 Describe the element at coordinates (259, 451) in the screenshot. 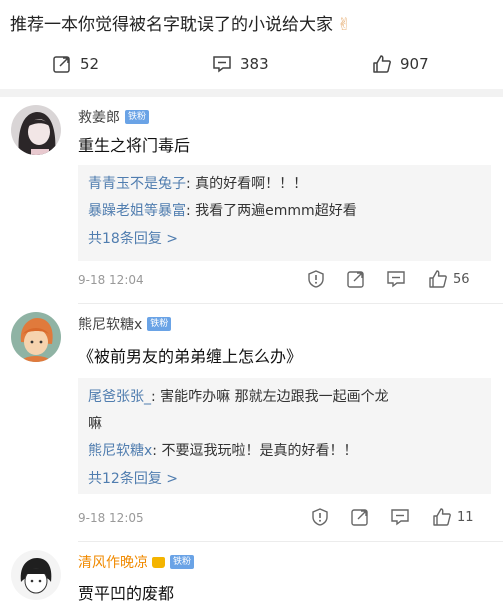

I see `reply-text: 不要逗我玩啦！是真的好看！！` at that location.